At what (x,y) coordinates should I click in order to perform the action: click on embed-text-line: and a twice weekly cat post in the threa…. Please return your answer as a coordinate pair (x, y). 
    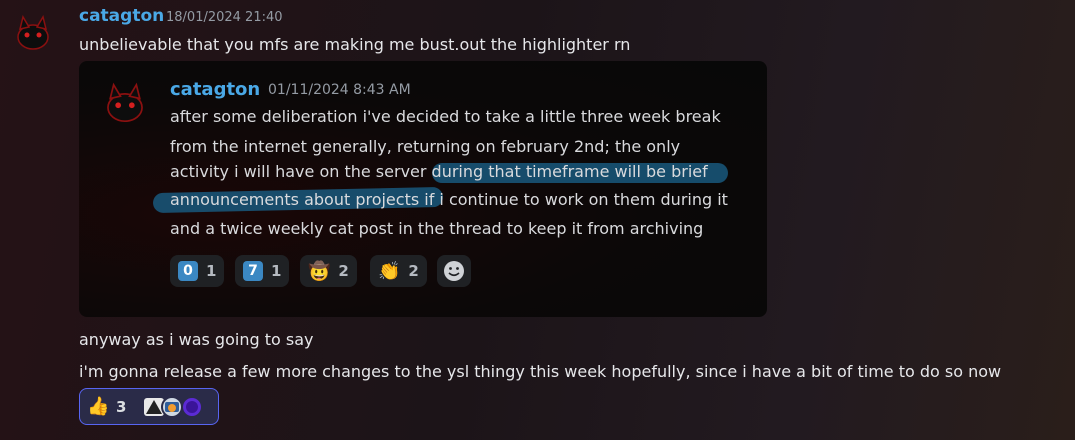
    Looking at the image, I should click on (437, 228).